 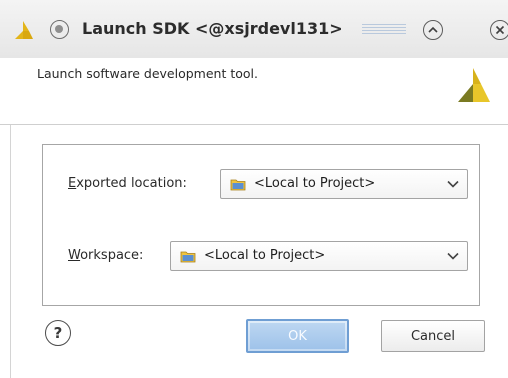 I want to click on help-button: ?, so click(x=58, y=333).